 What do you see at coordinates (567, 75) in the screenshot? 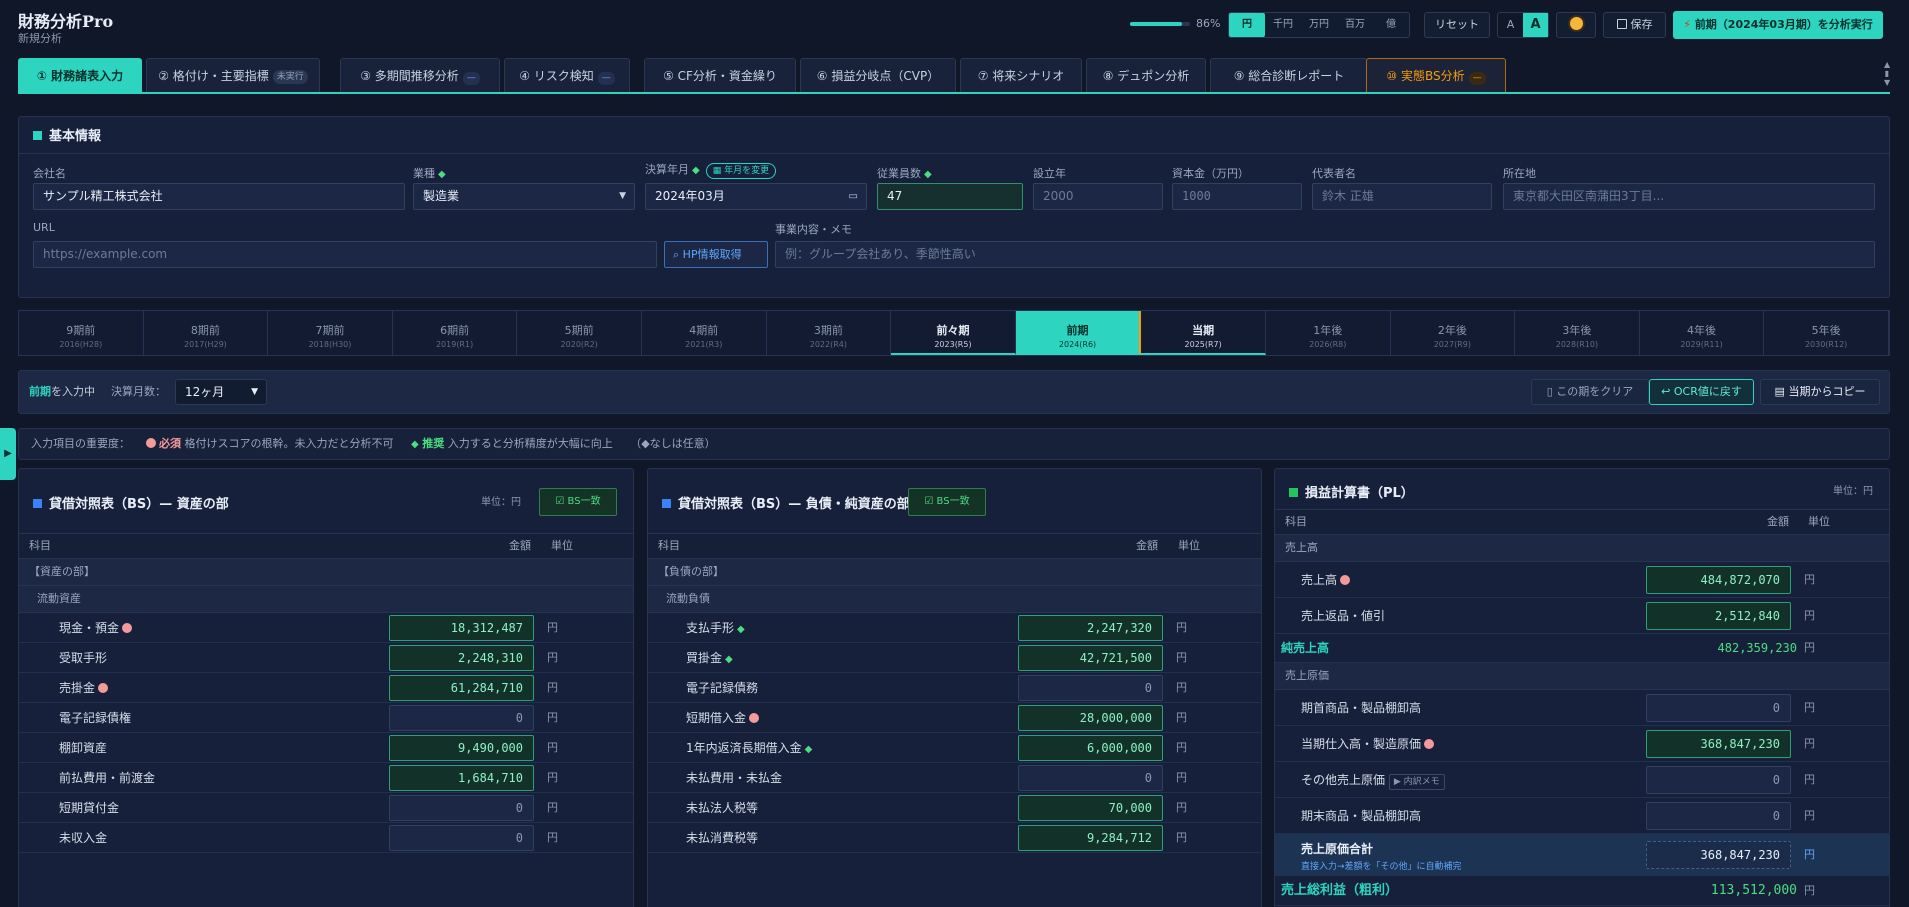
I see `tab-risk: ④ リスク検知 —` at bounding box center [567, 75].